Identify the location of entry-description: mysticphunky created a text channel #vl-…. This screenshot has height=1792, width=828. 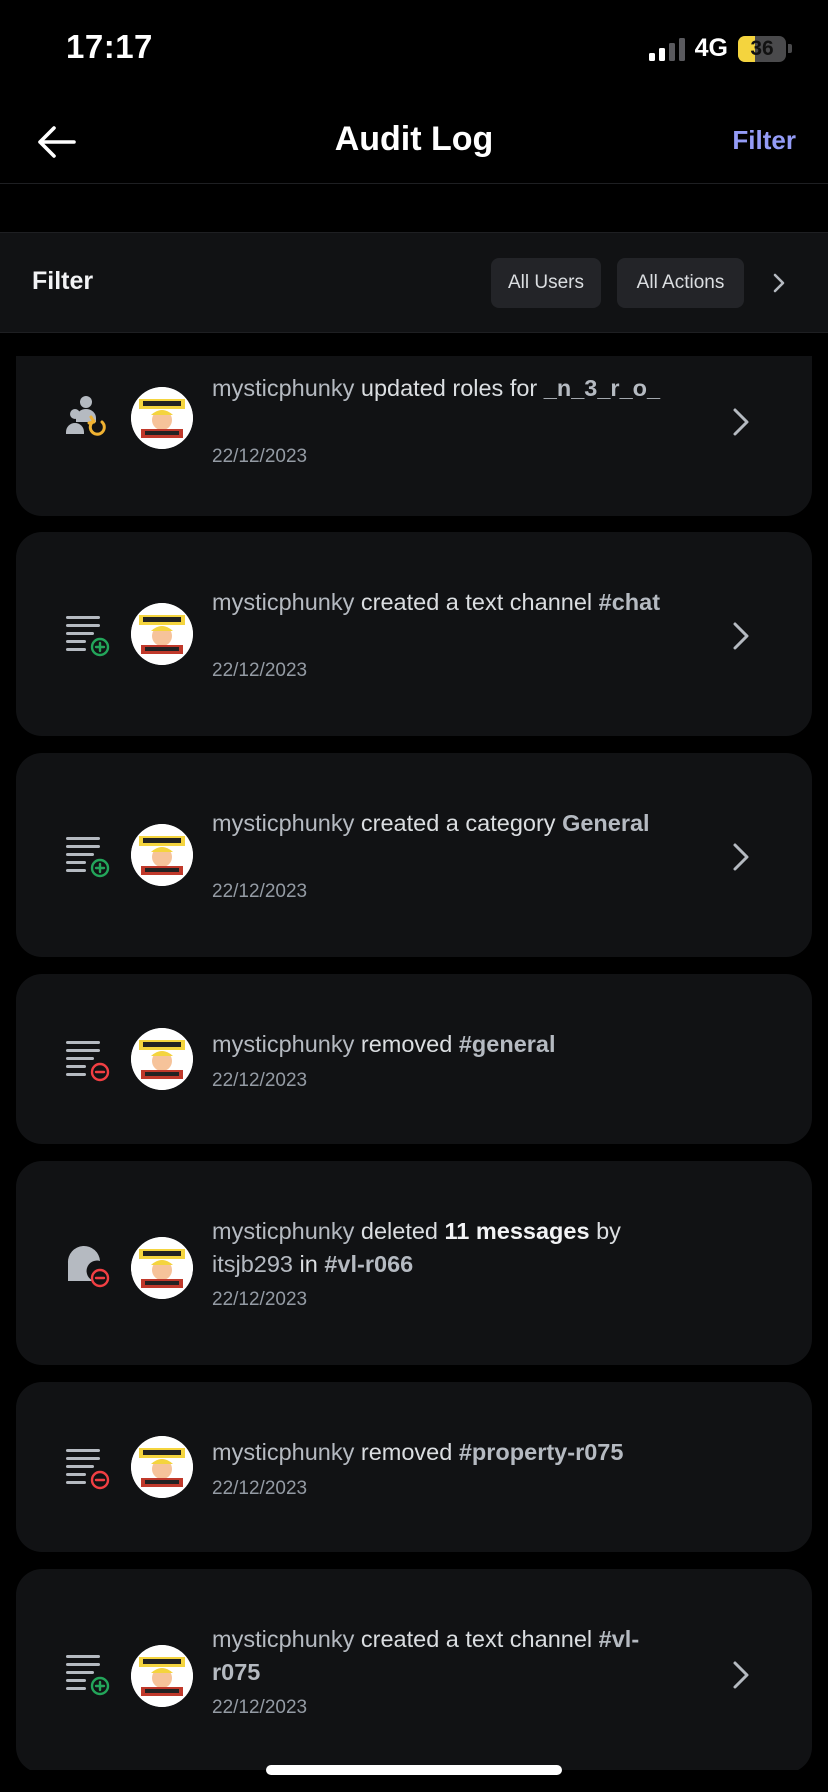
(442, 1656).